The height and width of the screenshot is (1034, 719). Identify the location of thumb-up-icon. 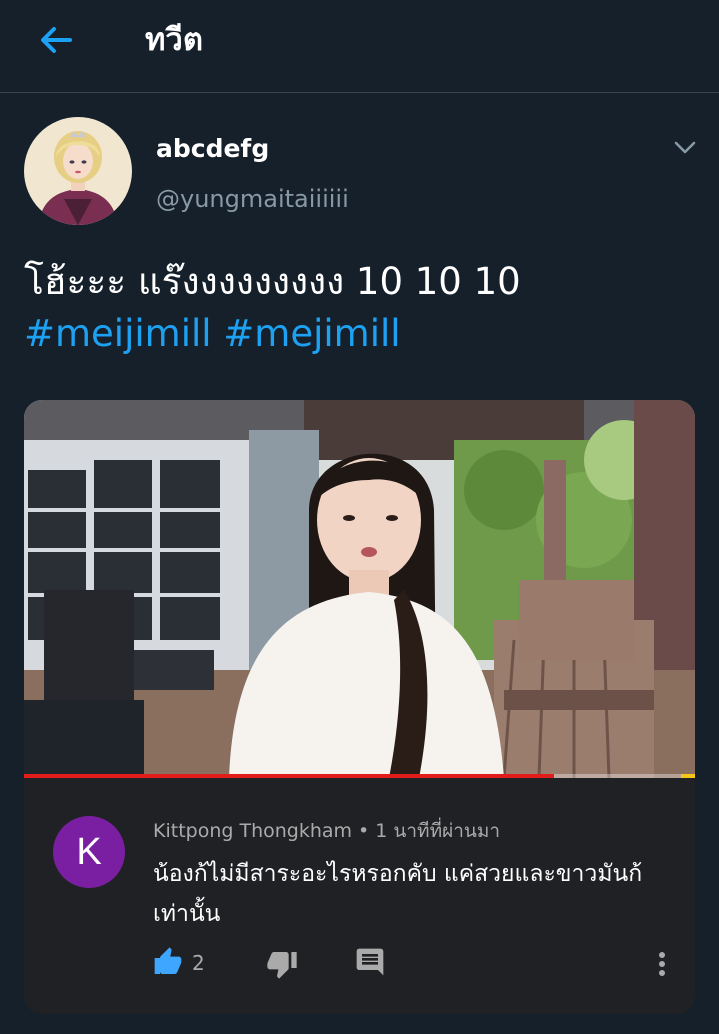
(168, 960).